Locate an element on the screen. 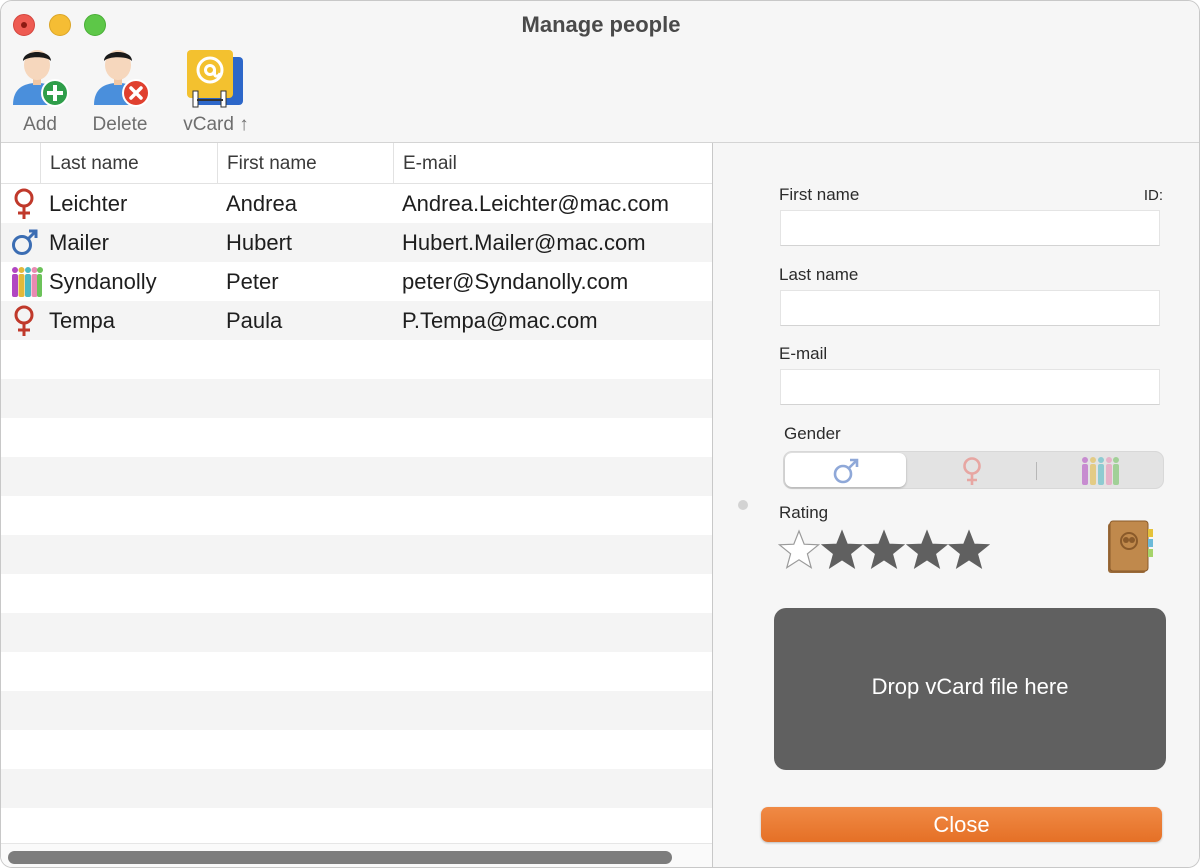  gender-male-segment is located at coordinates (845, 470).